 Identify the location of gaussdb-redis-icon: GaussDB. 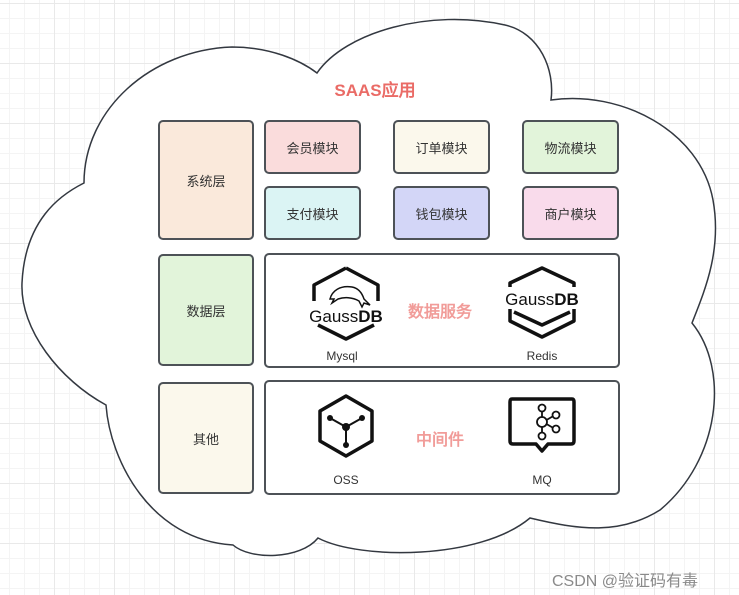
(542, 305).